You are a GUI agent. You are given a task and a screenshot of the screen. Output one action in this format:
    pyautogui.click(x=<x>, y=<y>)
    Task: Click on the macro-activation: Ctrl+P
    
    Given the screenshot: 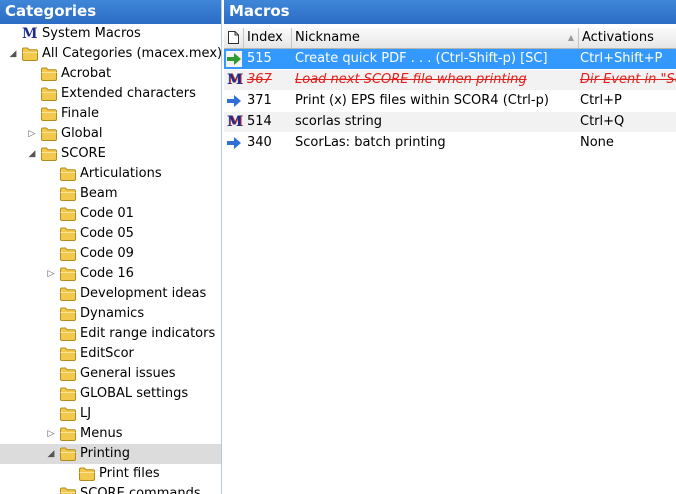 What is the action you would take?
    pyautogui.click(x=601, y=100)
    